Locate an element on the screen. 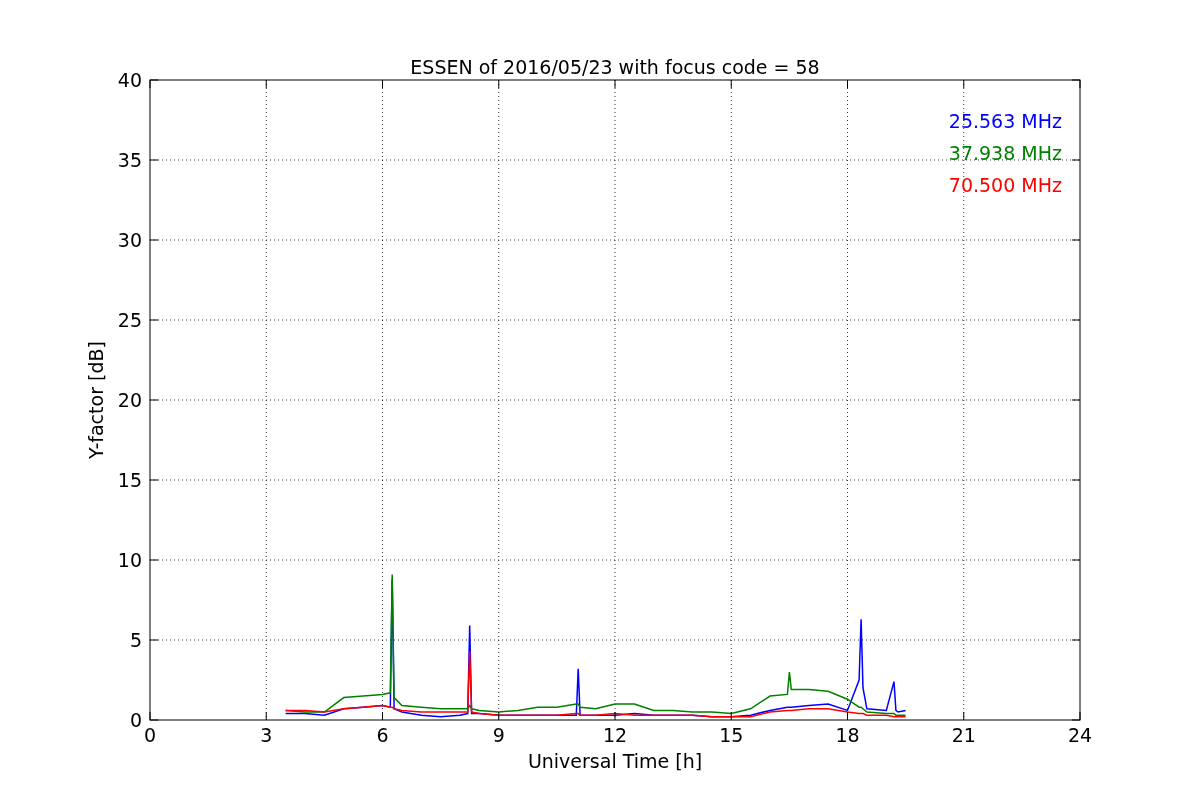  y-axis-label: Y-factor [dB] is located at coordinates (96, 400).